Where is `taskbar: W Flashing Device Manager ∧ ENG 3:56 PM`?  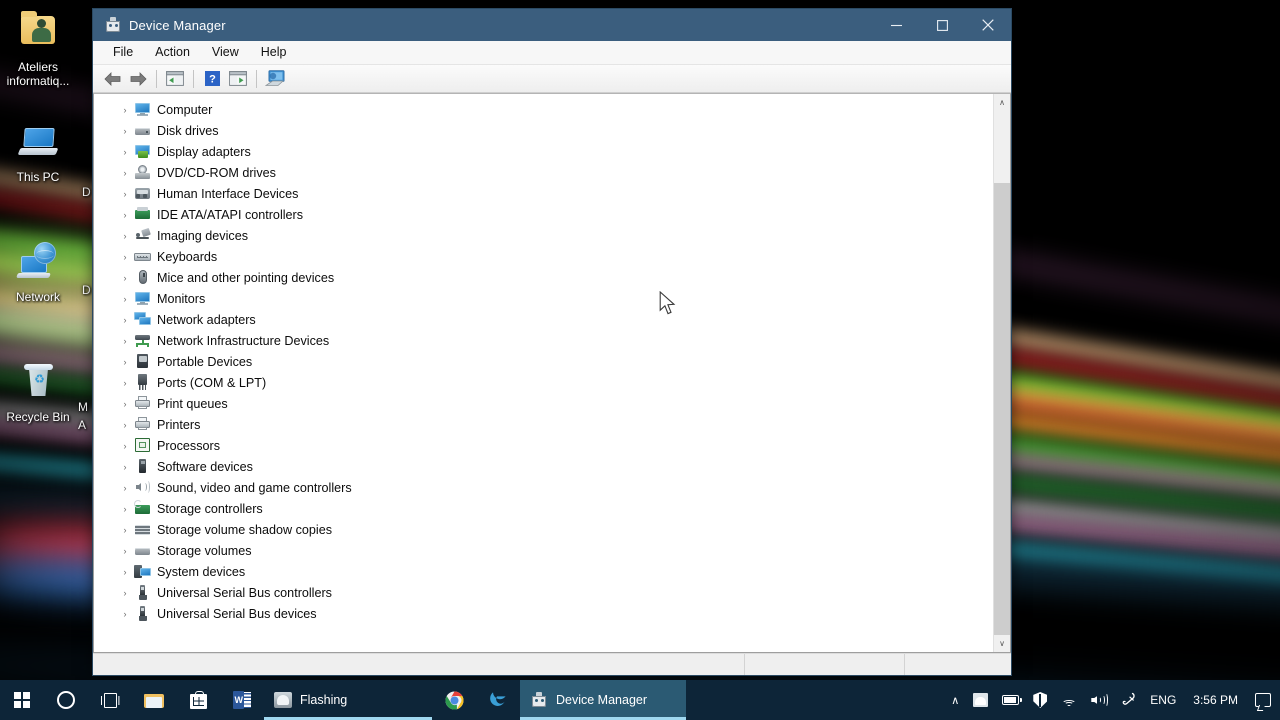
taskbar: W Flashing Device Manager ∧ ENG 3:56 PM is located at coordinates (640, 700).